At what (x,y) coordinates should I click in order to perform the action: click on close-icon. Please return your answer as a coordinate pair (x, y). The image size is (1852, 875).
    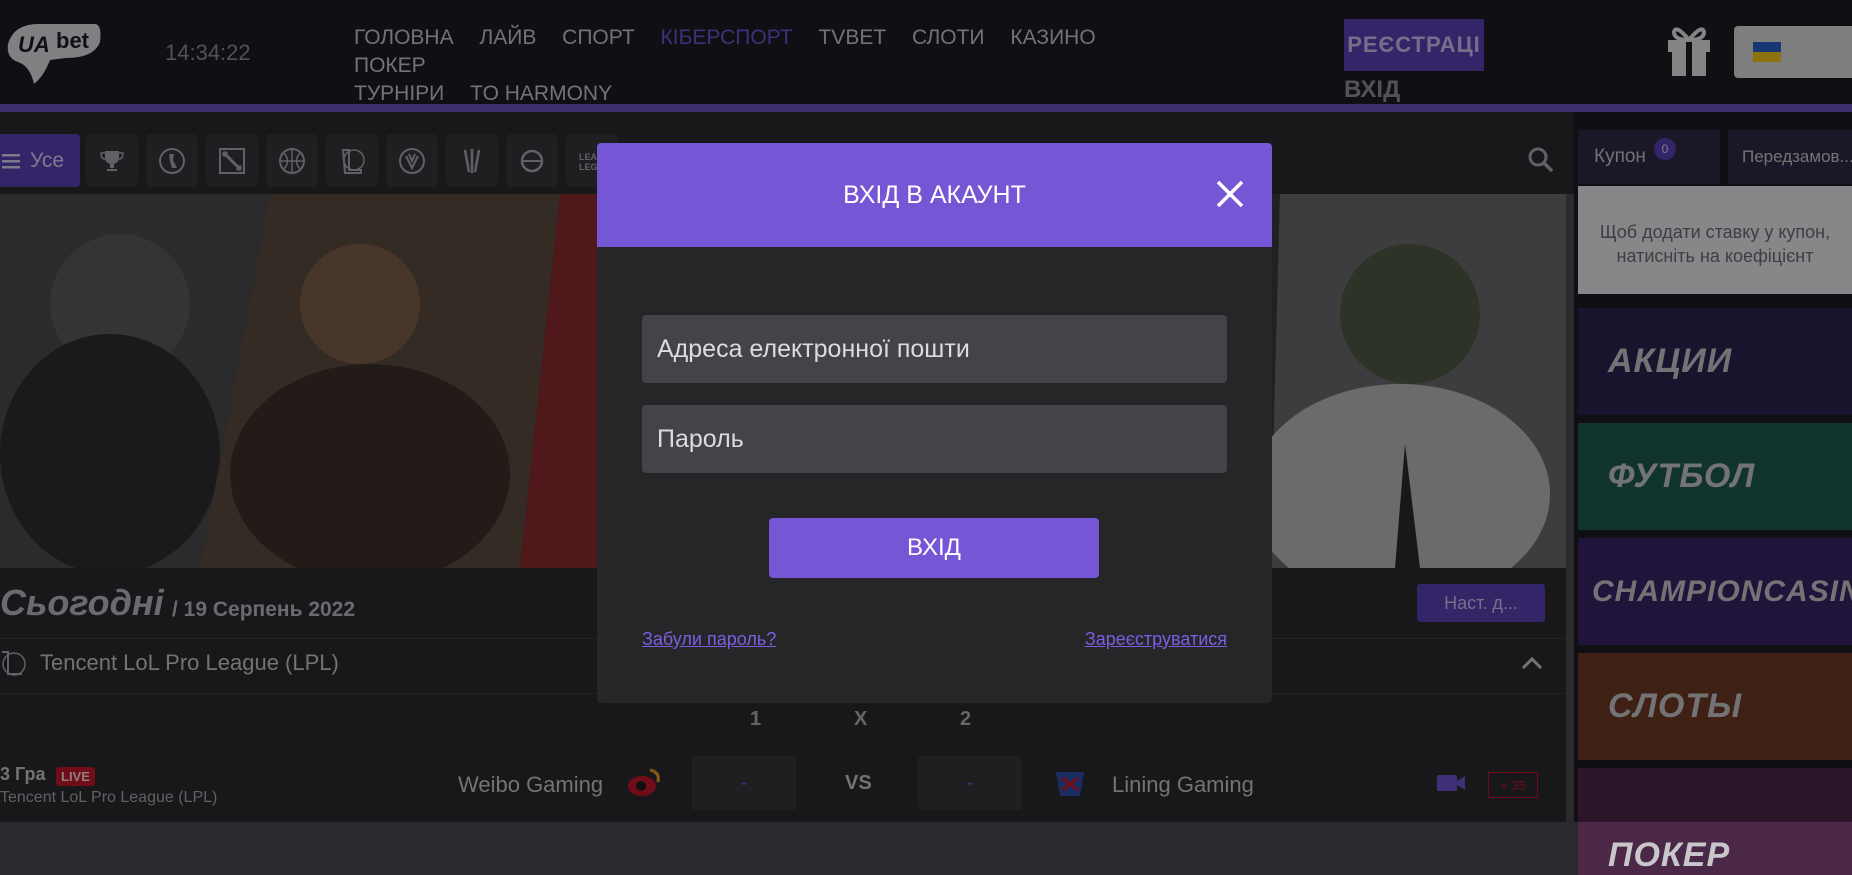
    Looking at the image, I should click on (1230, 194).